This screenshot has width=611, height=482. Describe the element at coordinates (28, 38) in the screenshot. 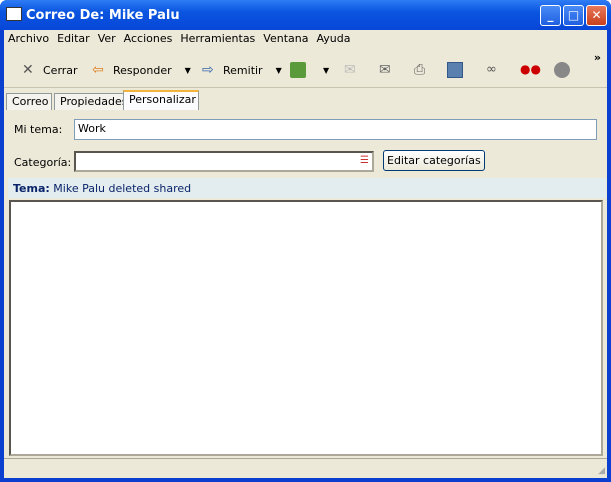

I see `menu-archivo: Archivo` at that location.